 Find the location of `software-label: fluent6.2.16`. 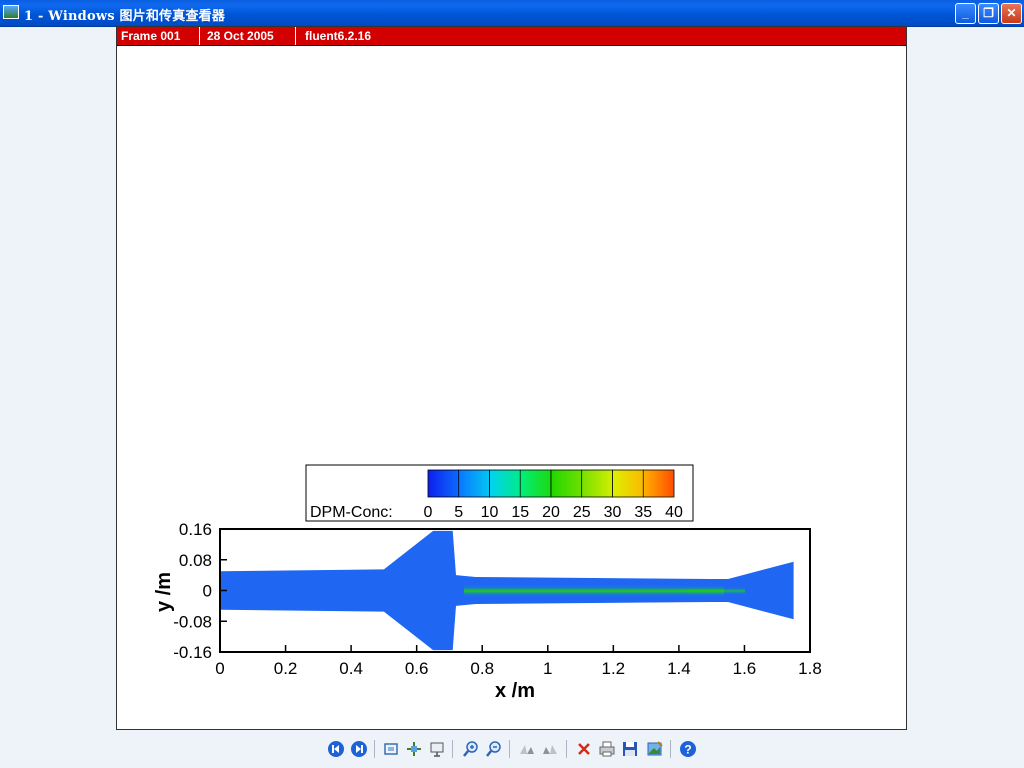

software-label: fluent6.2.16 is located at coordinates (338, 36).